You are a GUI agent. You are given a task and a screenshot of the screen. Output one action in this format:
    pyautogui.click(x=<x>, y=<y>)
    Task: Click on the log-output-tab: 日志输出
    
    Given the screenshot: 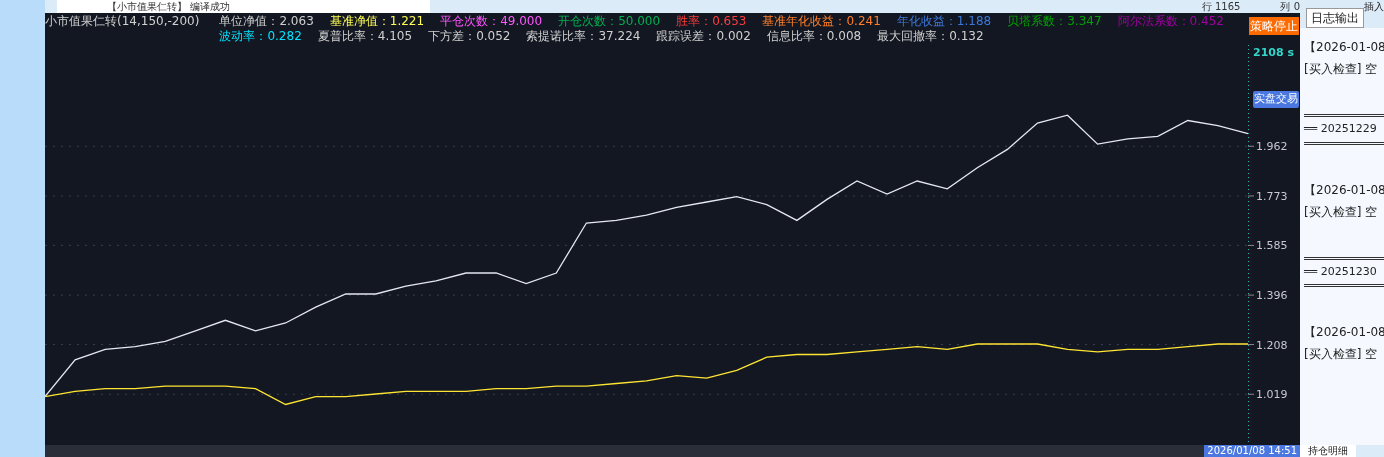 What is the action you would take?
    pyautogui.click(x=1335, y=18)
    